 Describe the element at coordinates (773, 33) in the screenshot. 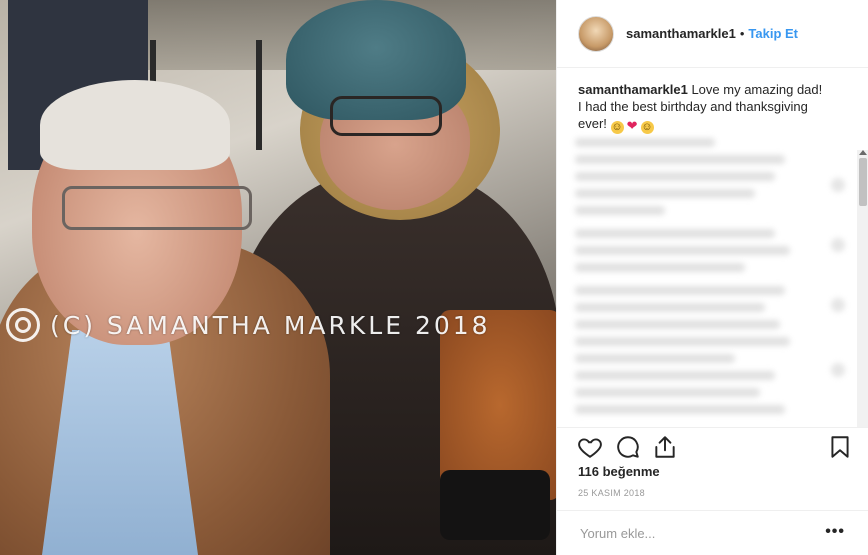

I see `follow-button: Takip Et` at that location.